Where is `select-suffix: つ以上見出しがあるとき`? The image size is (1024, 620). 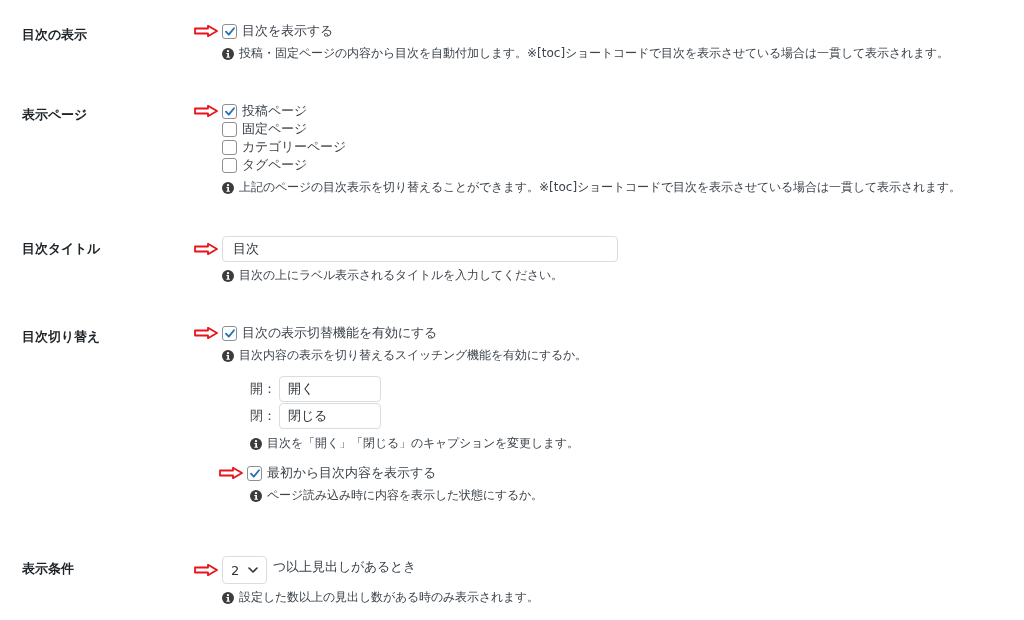 select-suffix: つ以上見出しがあるとき is located at coordinates (344, 567).